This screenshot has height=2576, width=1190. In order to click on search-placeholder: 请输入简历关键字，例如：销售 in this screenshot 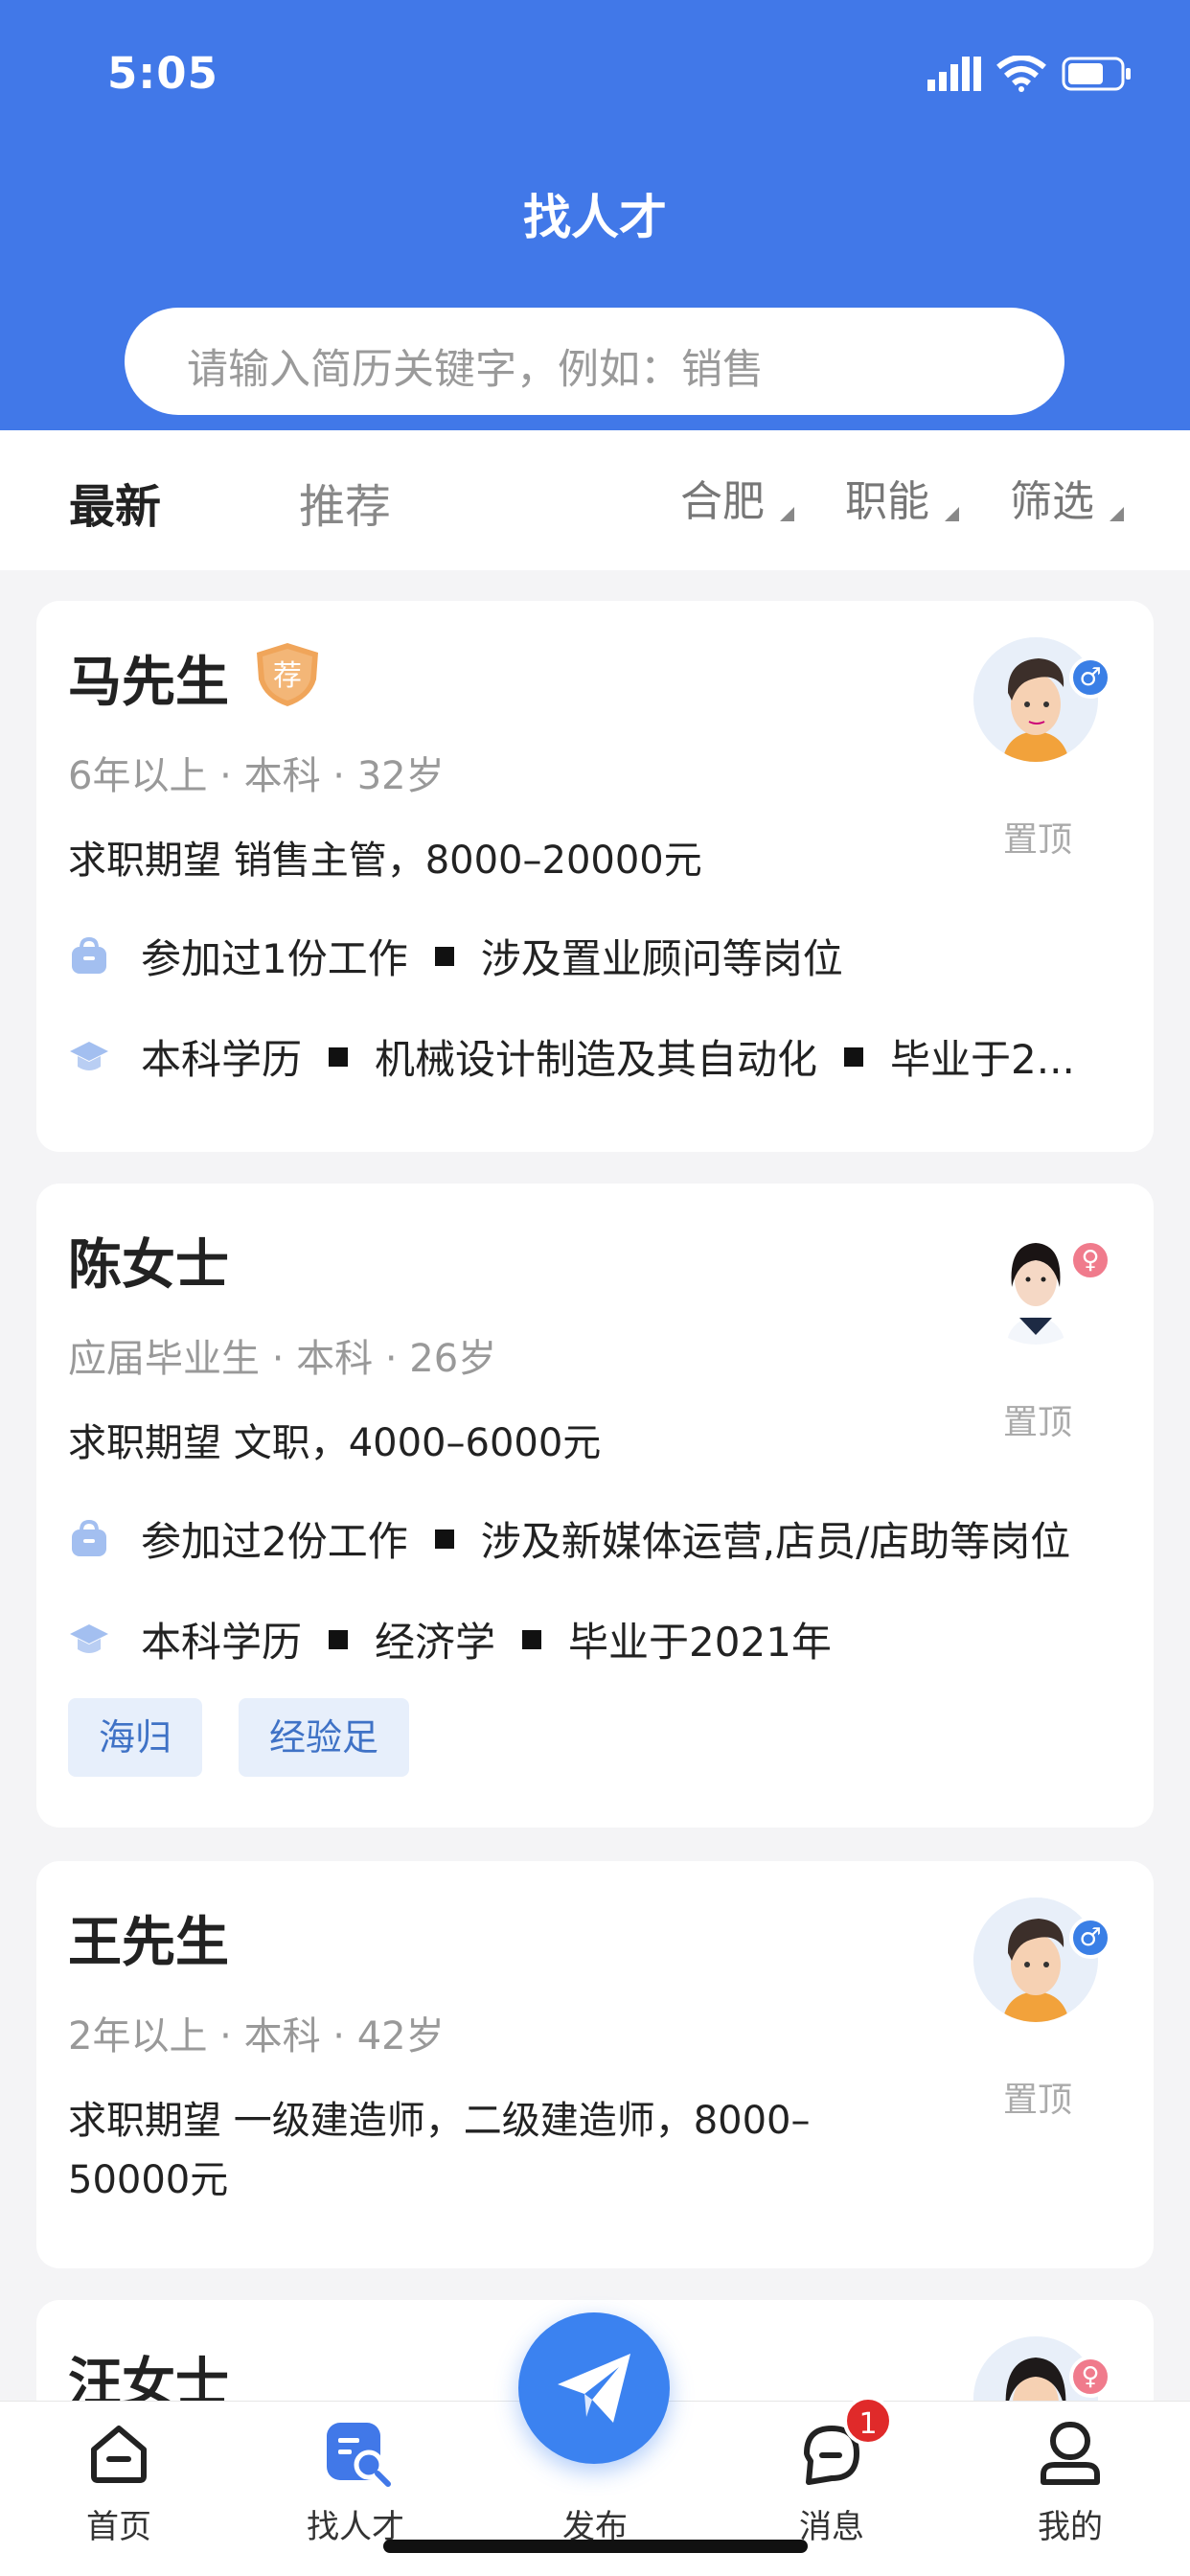, I will do `click(476, 370)`.